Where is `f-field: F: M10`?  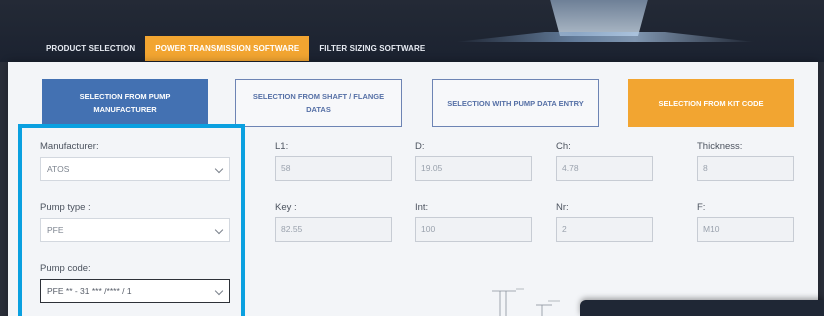
f-field: F: M10 is located at coordinates (745, 221).